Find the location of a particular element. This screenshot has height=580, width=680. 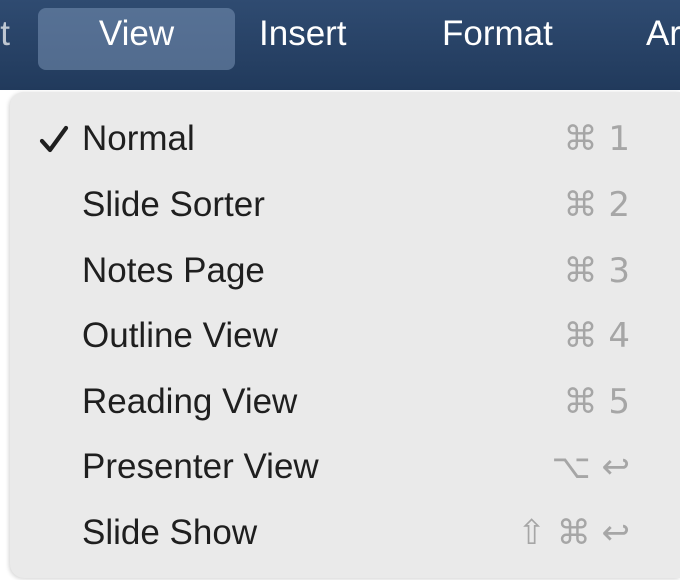

keyboard-shortcut: ⌘ 4 is located at coordinates (596, 336).